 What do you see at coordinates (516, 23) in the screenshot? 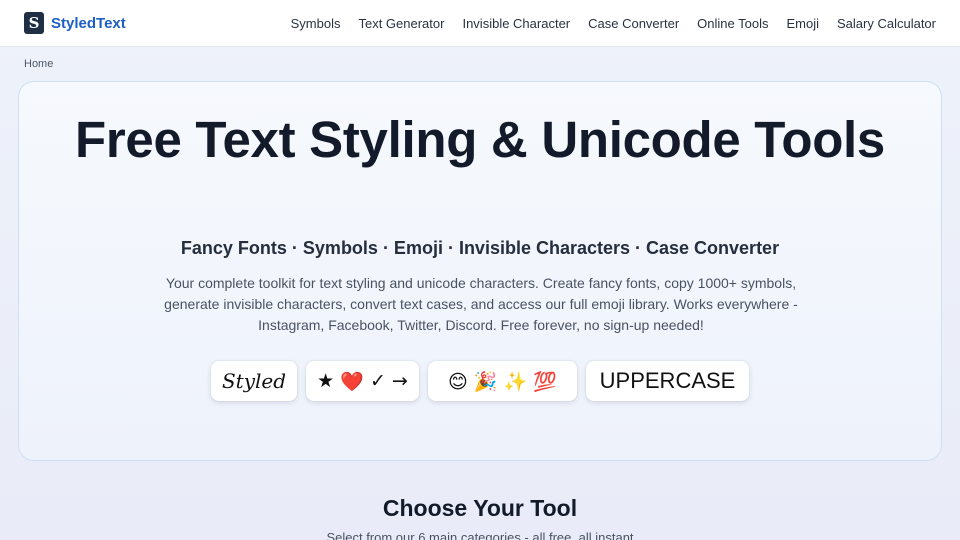
I see `nav-link-invisible-character: Invisible Character` at bounding box center [516, 23].